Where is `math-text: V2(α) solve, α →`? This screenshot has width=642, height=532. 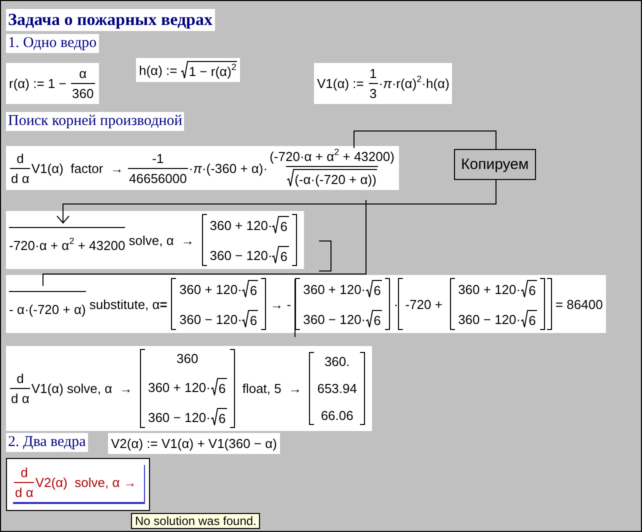
math-text: V2(α) solve, α → is located at coordinates (85, 482).